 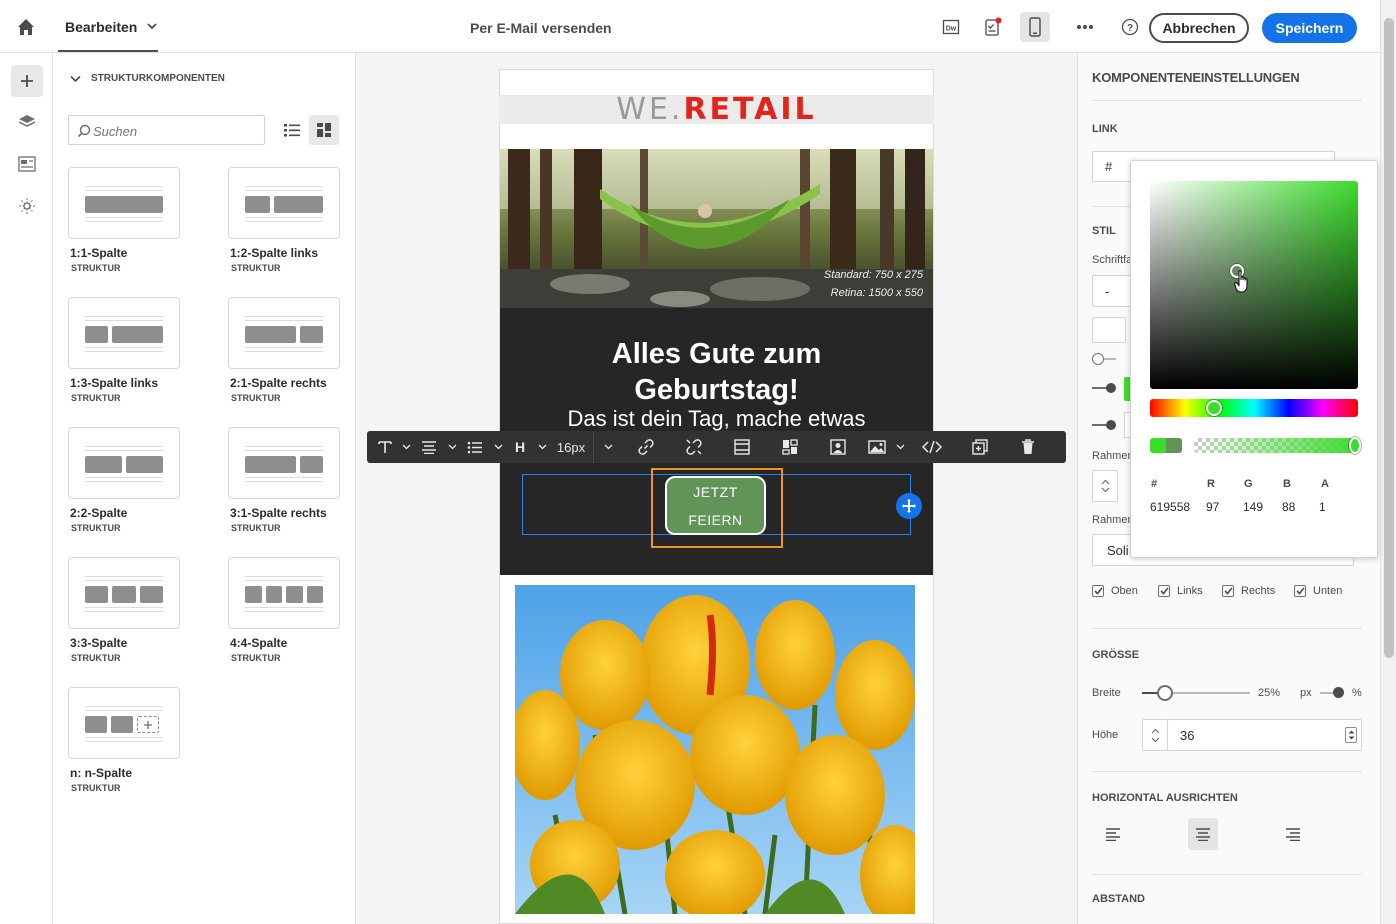 I want to click on width-slider-handle, so click(x=1165, y=693).